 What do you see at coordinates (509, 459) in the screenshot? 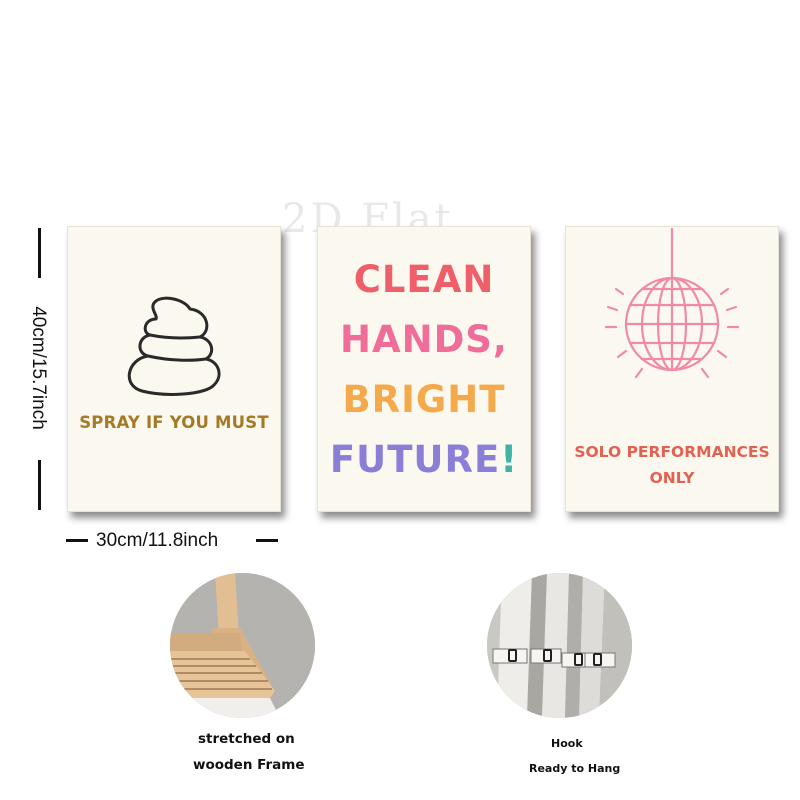
I see `exclamation-mark: !` at bounding box center [509, 459].